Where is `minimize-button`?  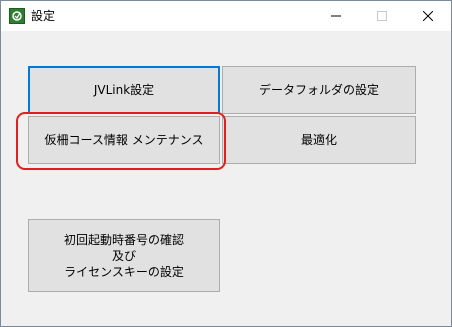 minimize-button is located at coordinates (336, 16).